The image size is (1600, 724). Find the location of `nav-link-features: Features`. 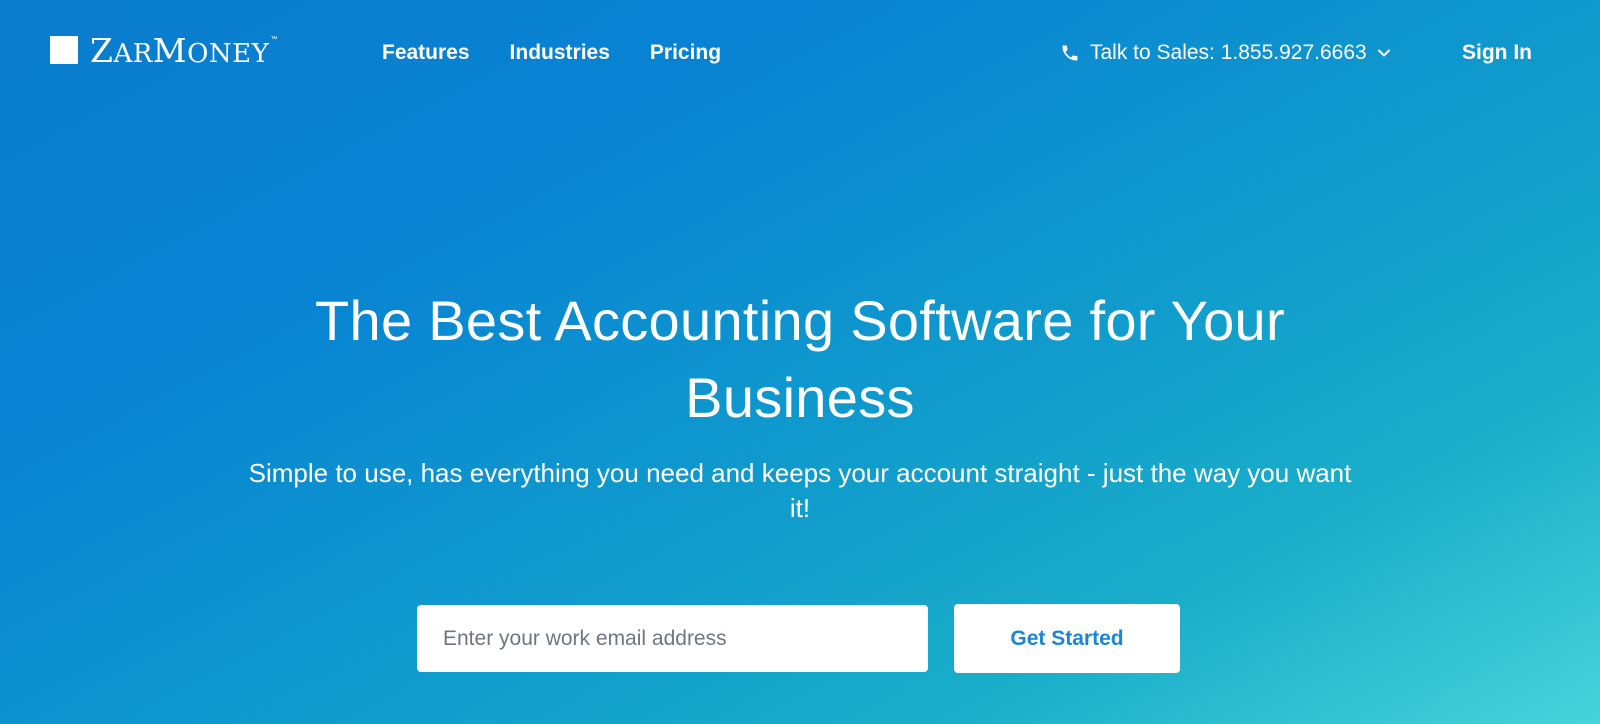

nav-link-features: Features is located at coordinates (426, 53).